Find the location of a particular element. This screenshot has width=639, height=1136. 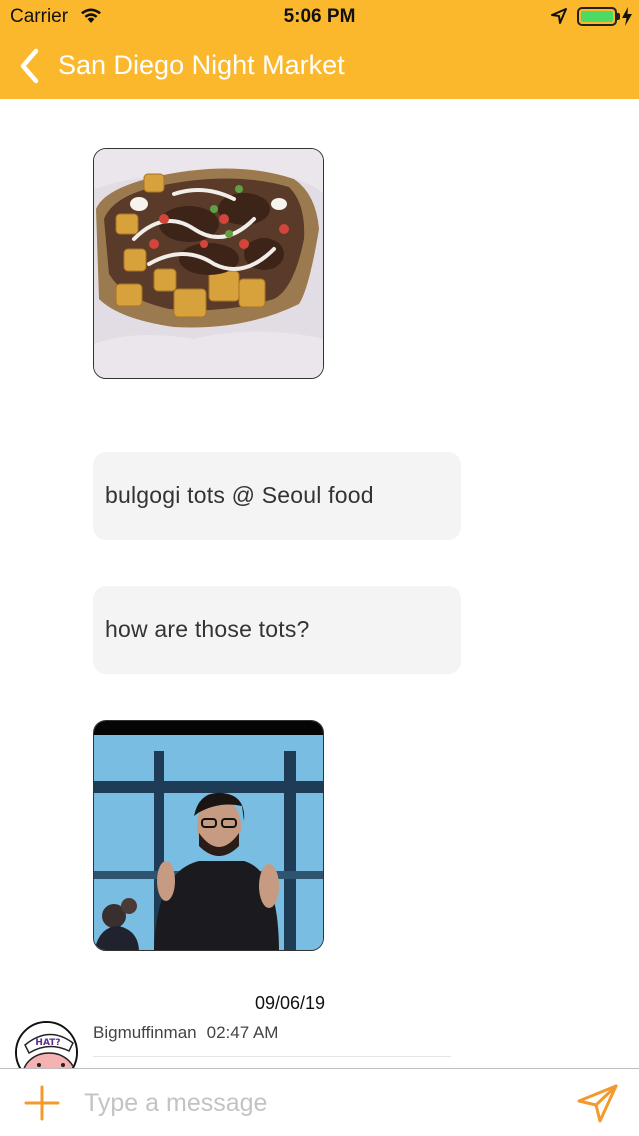

battery-tip is located at coordinates (618, 16).